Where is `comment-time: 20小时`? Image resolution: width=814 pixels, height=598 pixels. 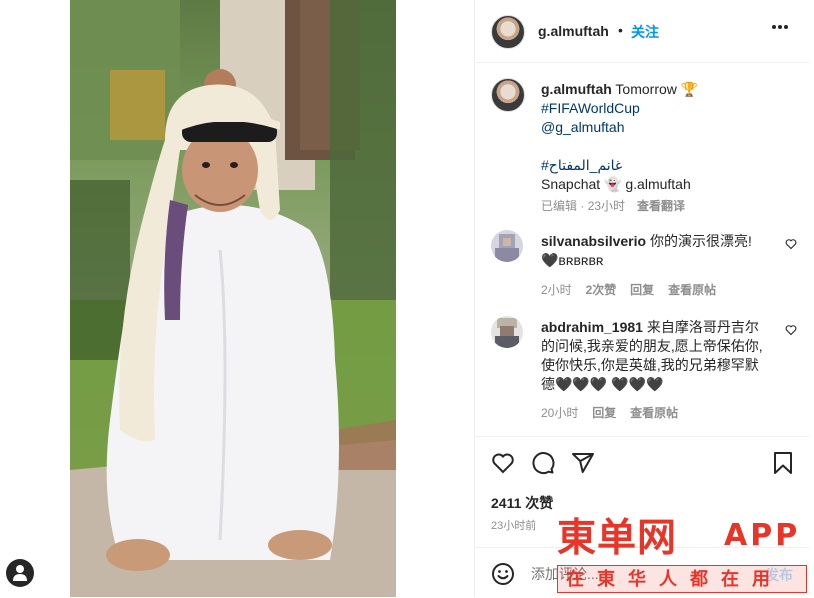
comment-time: 20小时 is located at coordinates (559, 413).